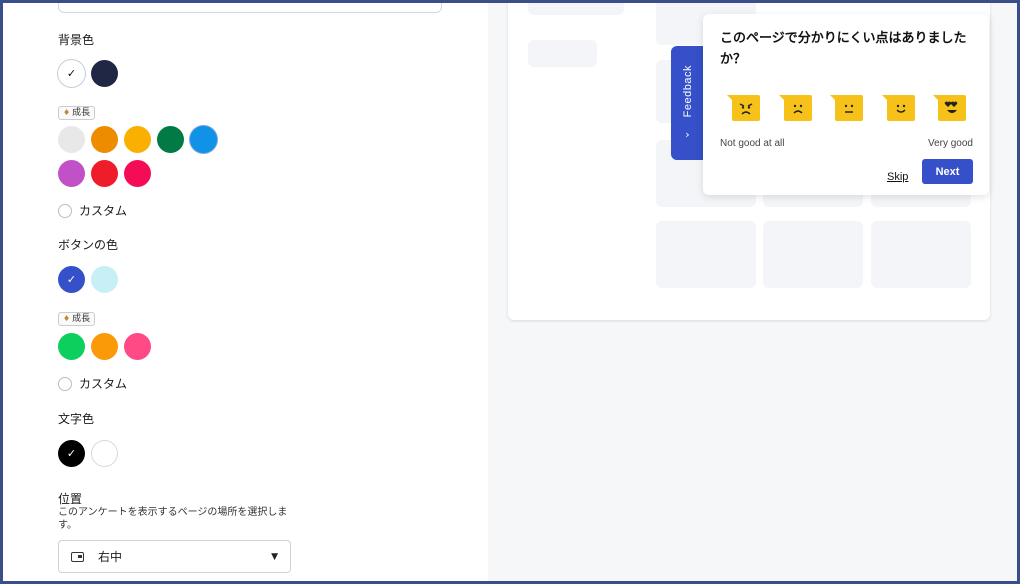 Image resolution: width=1020 pixels, height=584 pixels. I want to click on feedback-tab: Feedback ›, so click(687, 103).